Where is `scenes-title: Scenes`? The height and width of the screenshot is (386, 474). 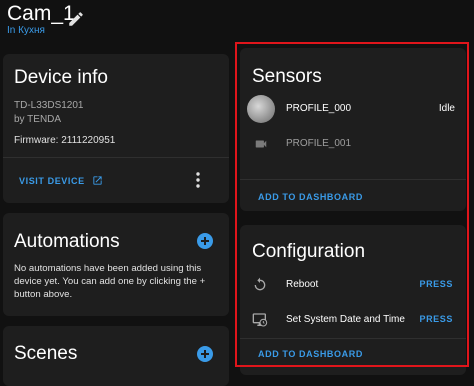
scenes-title: Scenes is located at coordinates (46, 353).